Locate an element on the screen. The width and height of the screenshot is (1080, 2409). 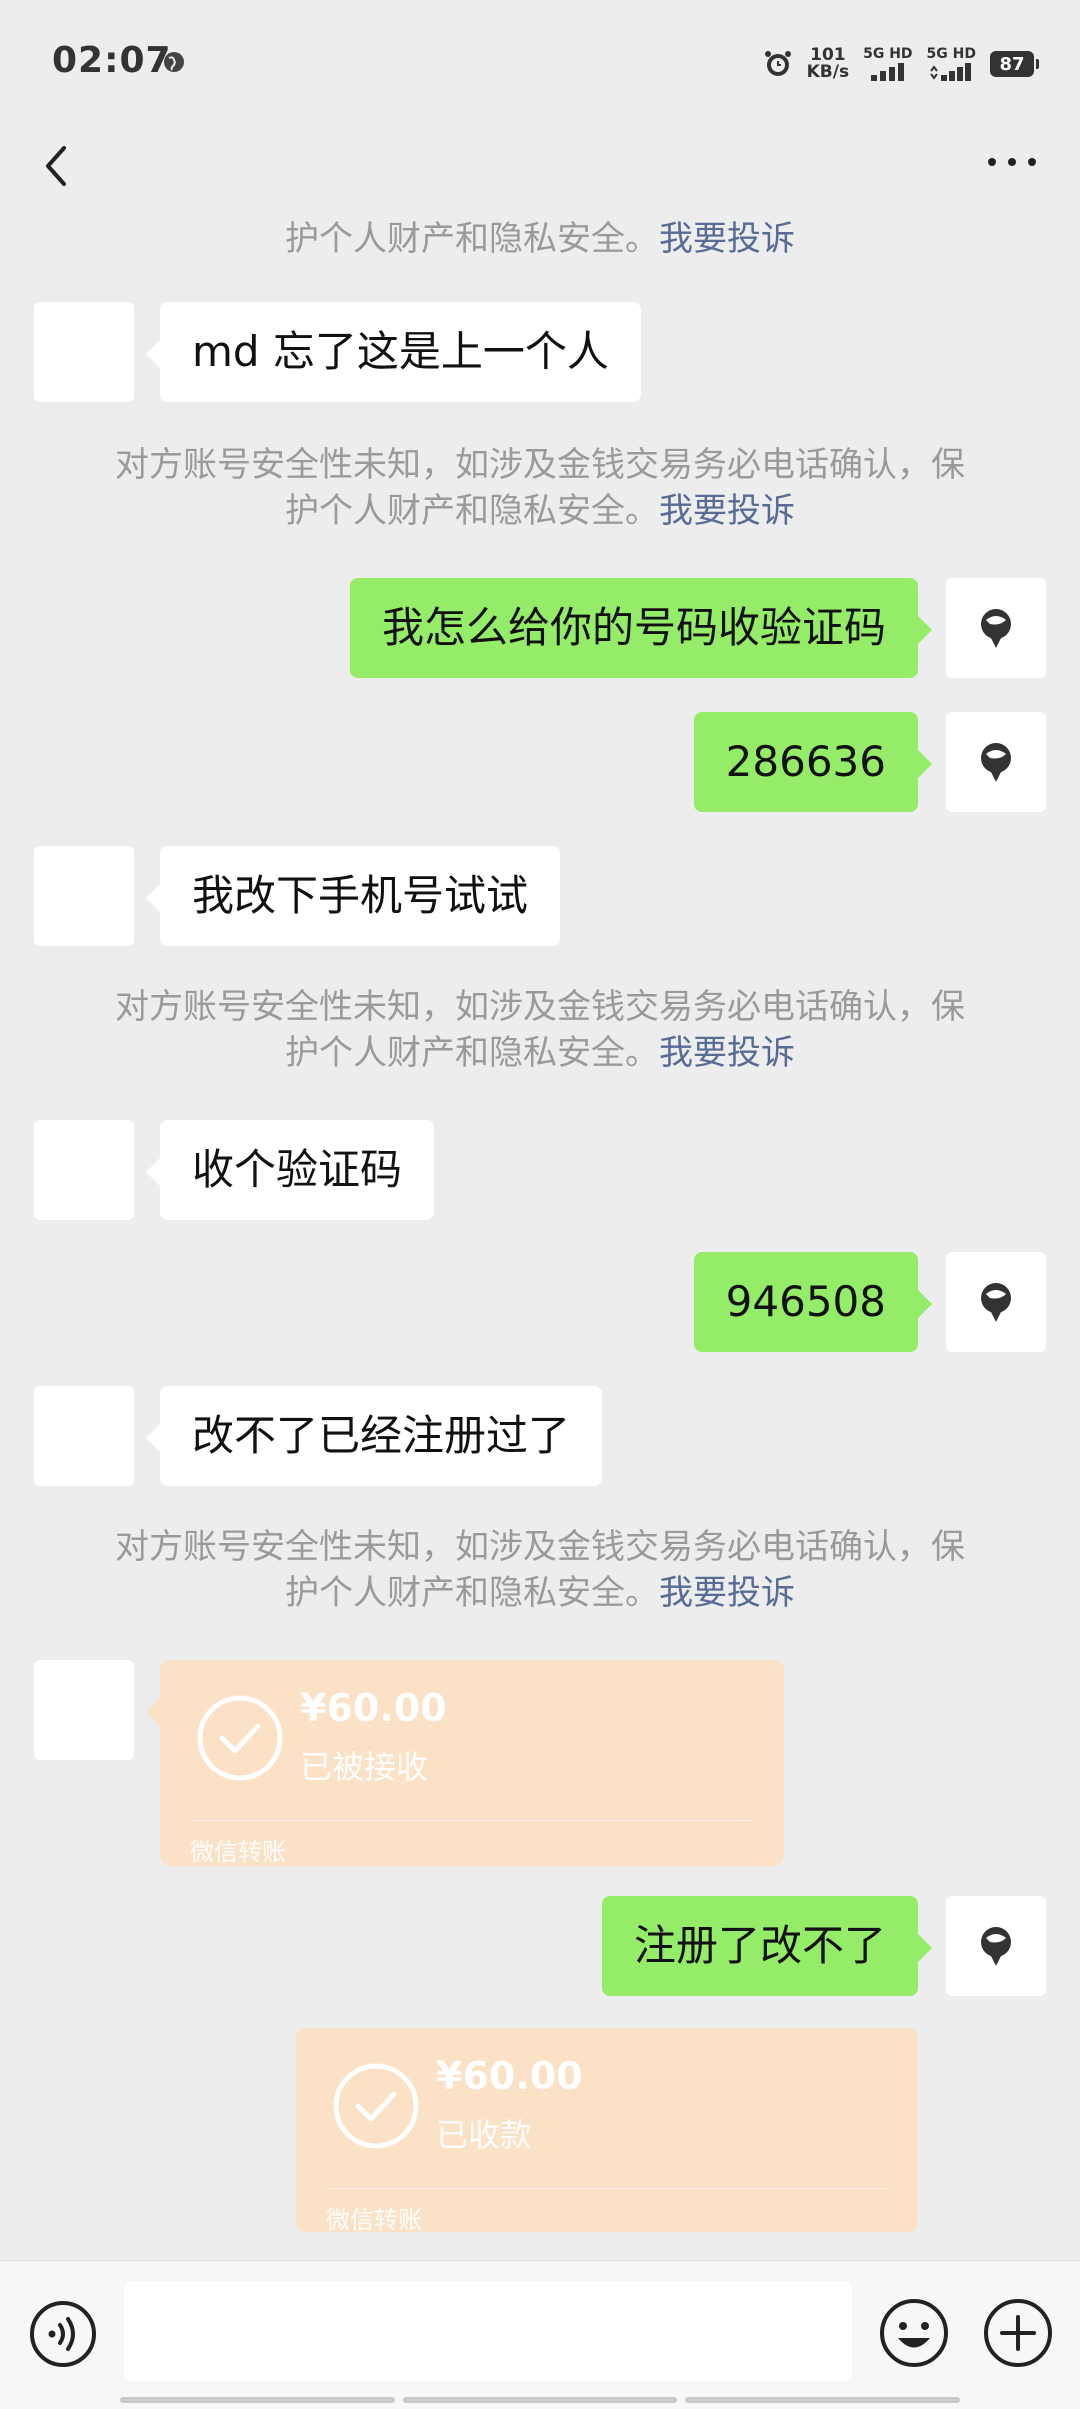
network-speed: 101 KB/s is located at coordinates (828, 64).